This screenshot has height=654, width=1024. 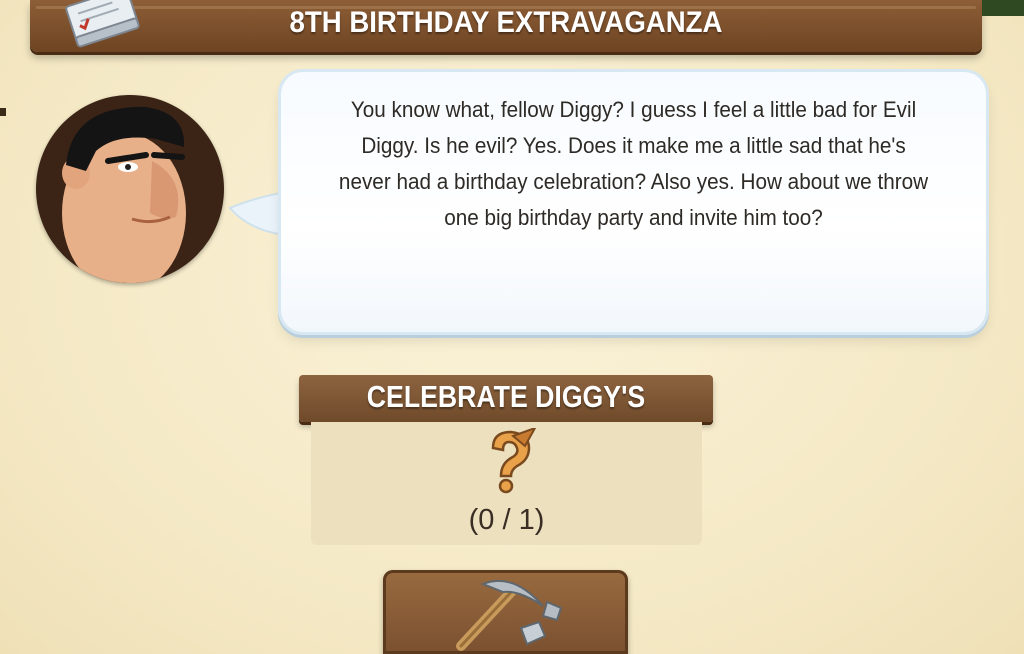 I want to click on corner-decoration, so click(x=1003, y=8).